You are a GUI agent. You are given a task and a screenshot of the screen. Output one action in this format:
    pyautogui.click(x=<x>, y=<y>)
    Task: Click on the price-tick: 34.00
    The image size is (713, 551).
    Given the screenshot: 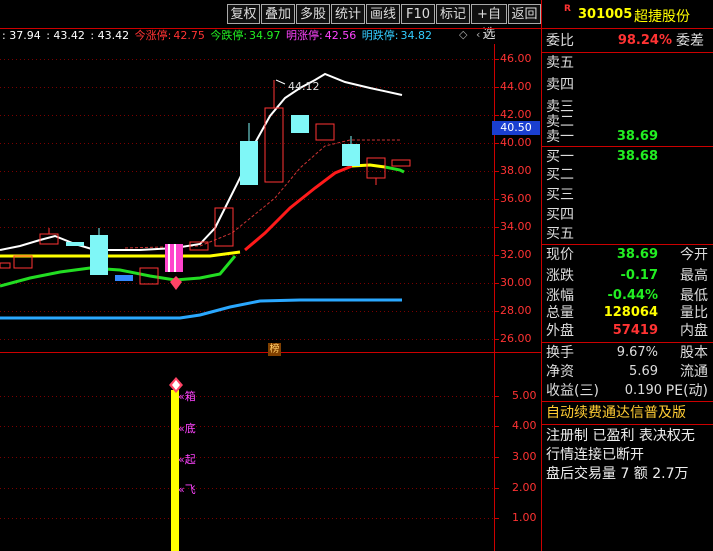 What is the action you would take?
    pyautogui.click(x=516, y=226)
    